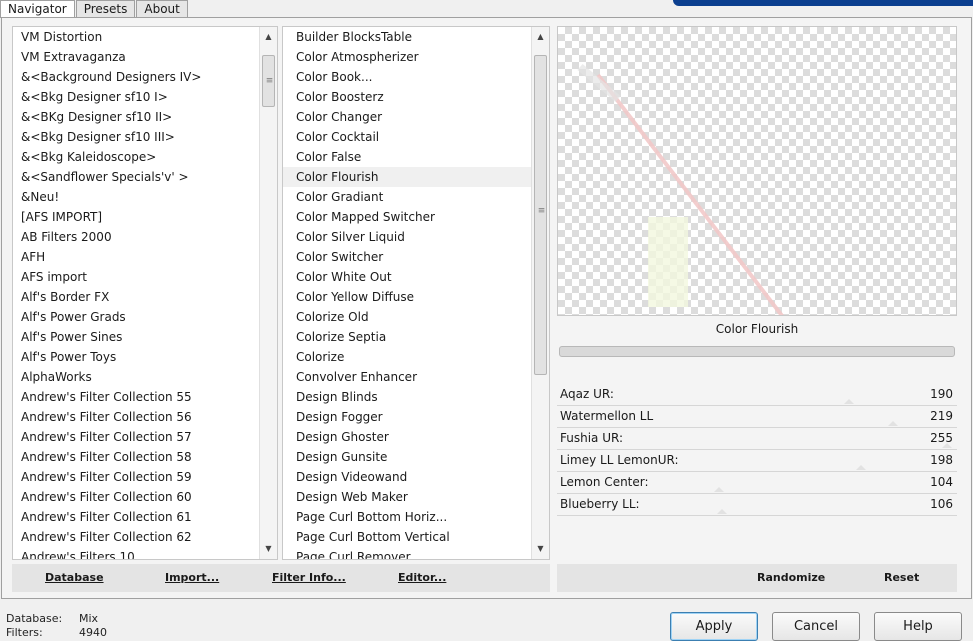  What do you see at coordinates (407, 97) in the screenshot?
I see `filter-item: Color Boosterz` at bounding box center [407, 97].